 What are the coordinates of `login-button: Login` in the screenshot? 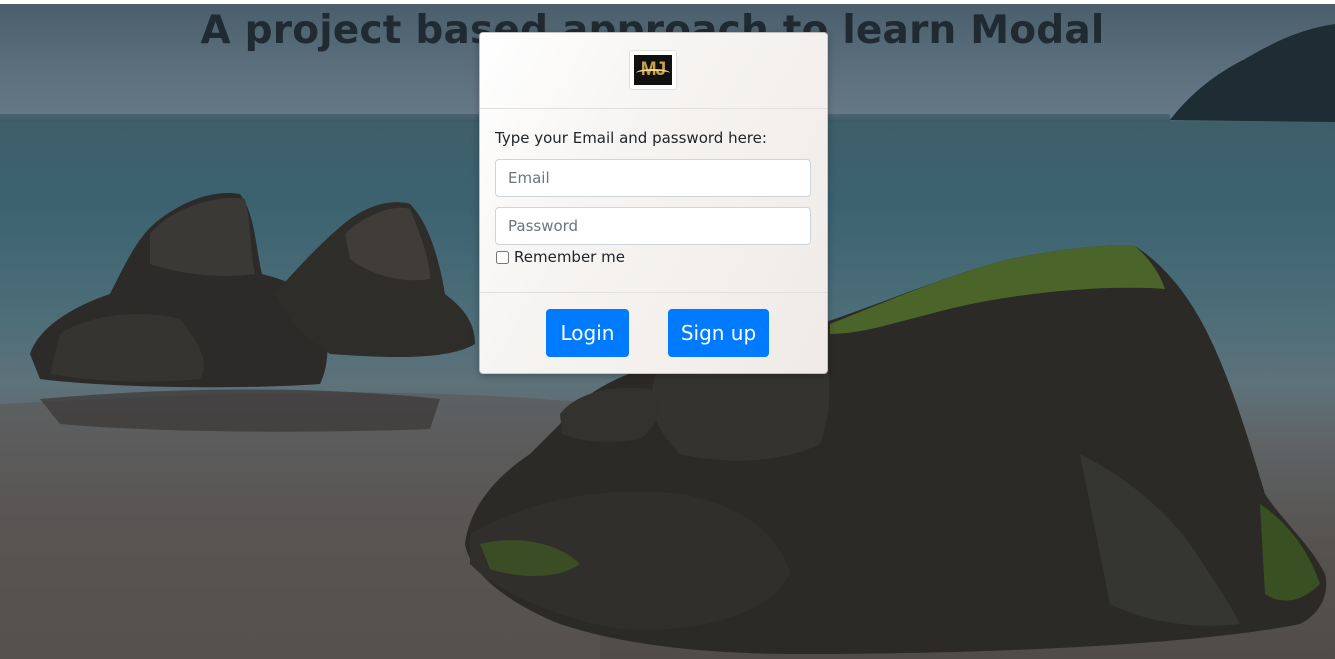 It's located at (587, 333).